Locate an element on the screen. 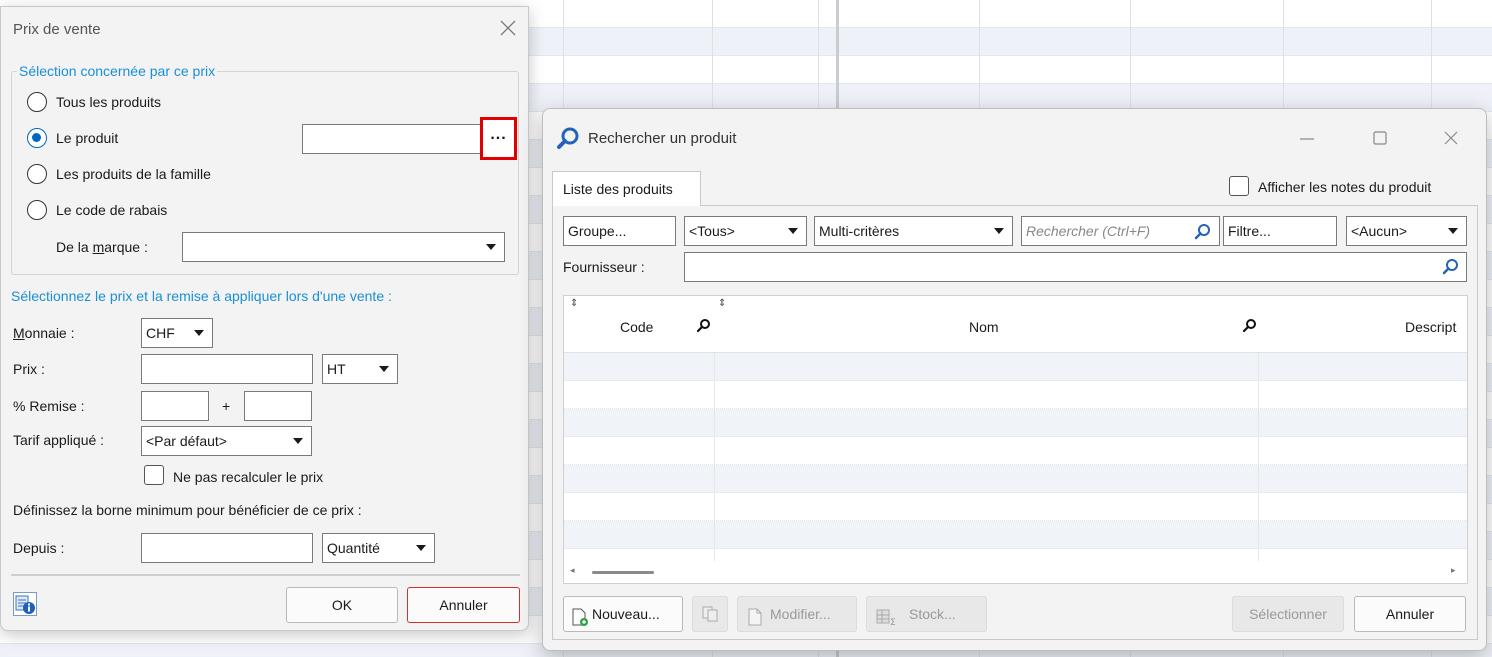  supplier-input is located at coordinates (1075, 267).